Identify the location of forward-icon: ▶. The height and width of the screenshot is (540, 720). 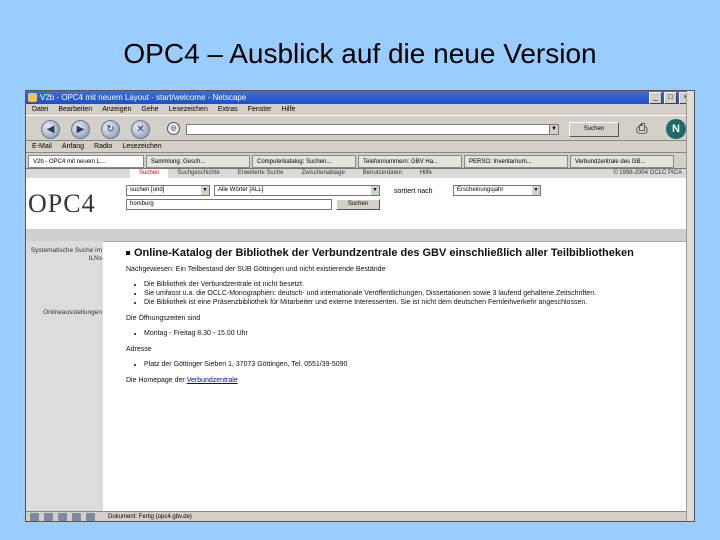
(80, 129).